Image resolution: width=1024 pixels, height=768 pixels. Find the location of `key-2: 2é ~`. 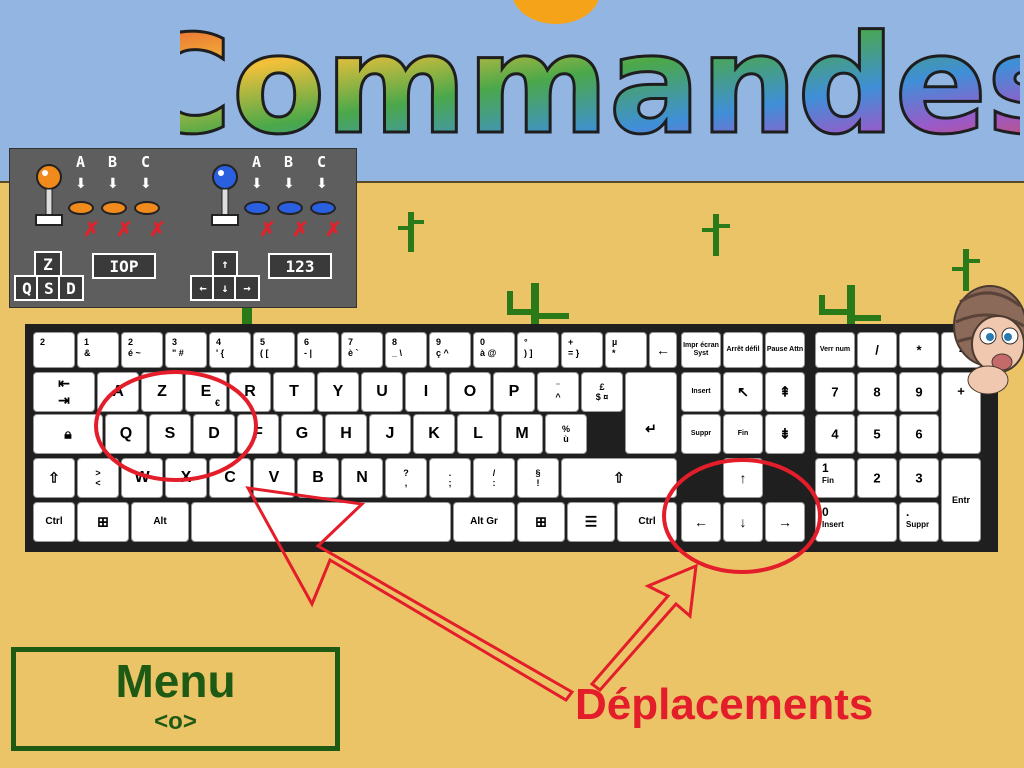

key-2: 2é ~ is located at coordinates (142, 350).